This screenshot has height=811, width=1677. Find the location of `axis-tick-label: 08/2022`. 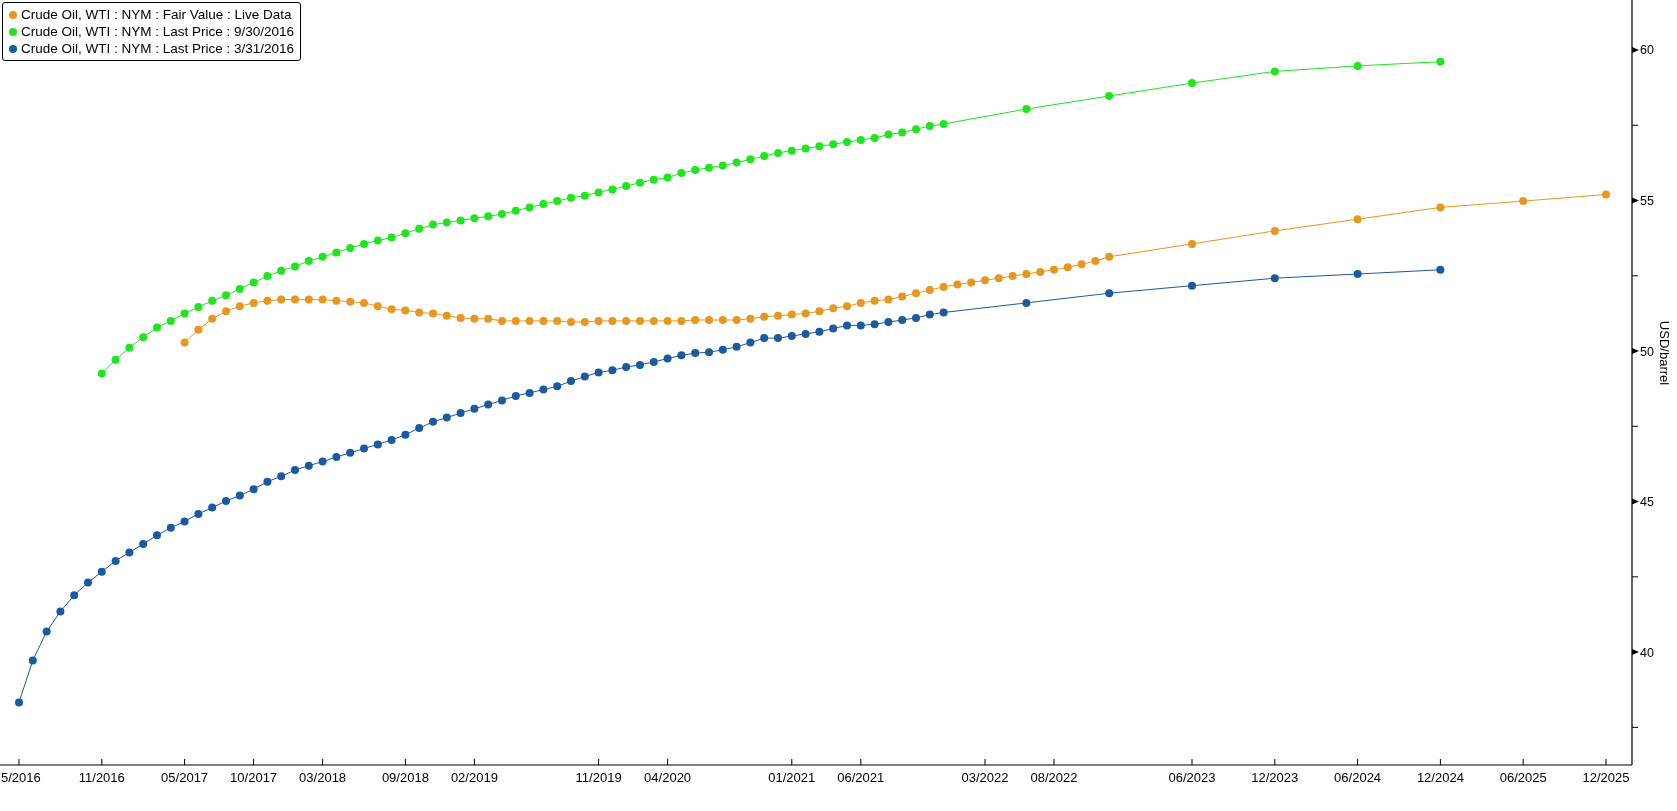

axis-tick-label: 08/2022 is located at coordinates (1054, 777).